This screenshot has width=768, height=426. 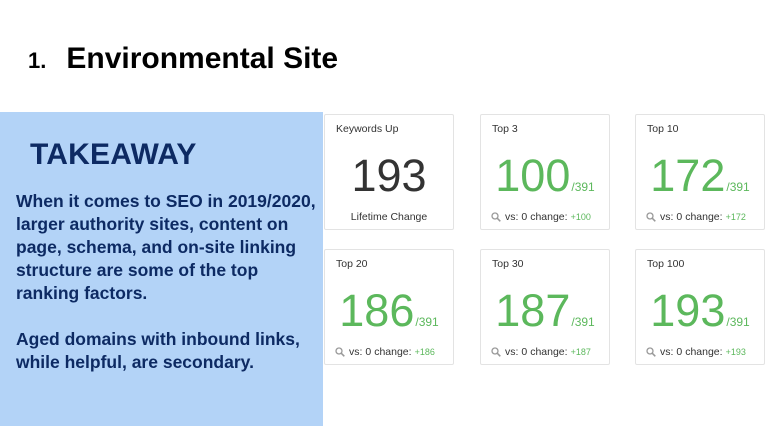 What do you see at coordinates (580, 352) in the screenshot?
I see `change-value: +187` at bounding box center [580, 352].